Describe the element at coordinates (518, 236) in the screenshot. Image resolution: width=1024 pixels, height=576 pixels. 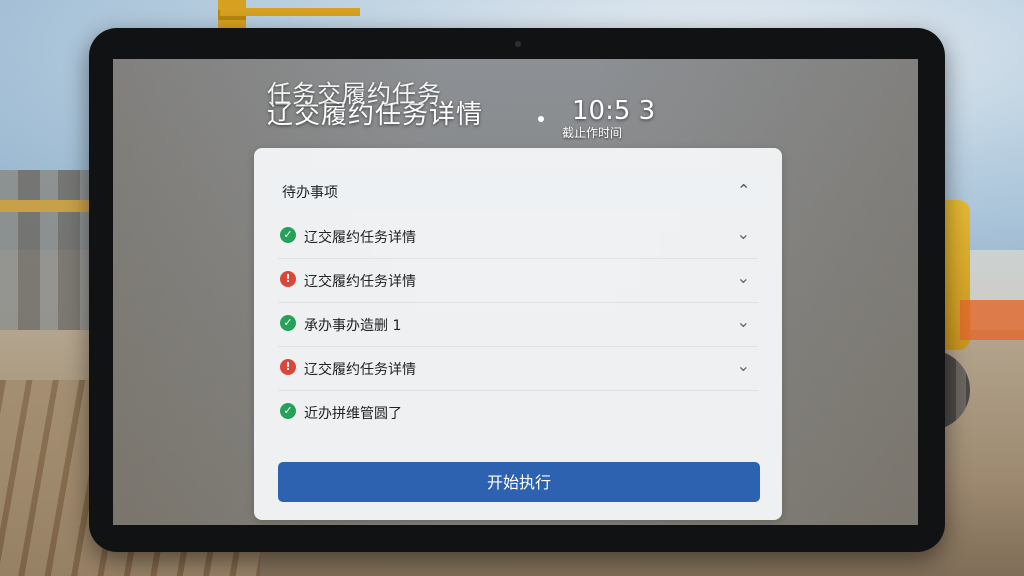
I see `todo-item-1: ✓ 辽交履约任务详情 ⌄` at that location.